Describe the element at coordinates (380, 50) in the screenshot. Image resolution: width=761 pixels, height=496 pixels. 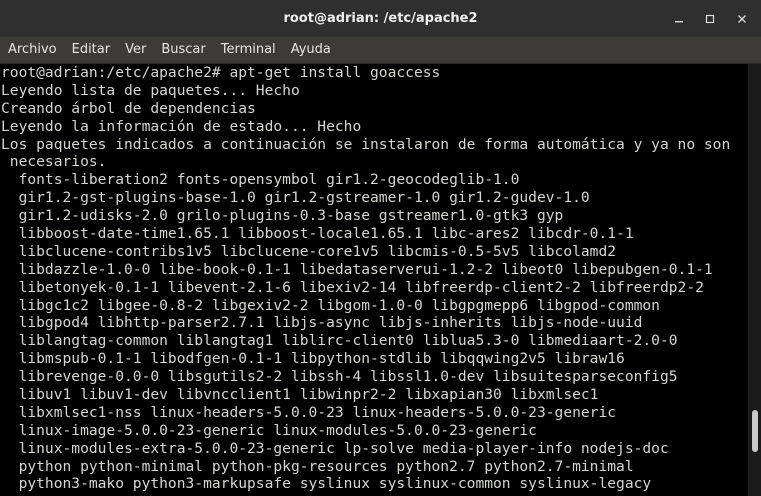
I see `menu-bar: Archivo Editar Ver Buscar Terminal Ayuda` at that location.